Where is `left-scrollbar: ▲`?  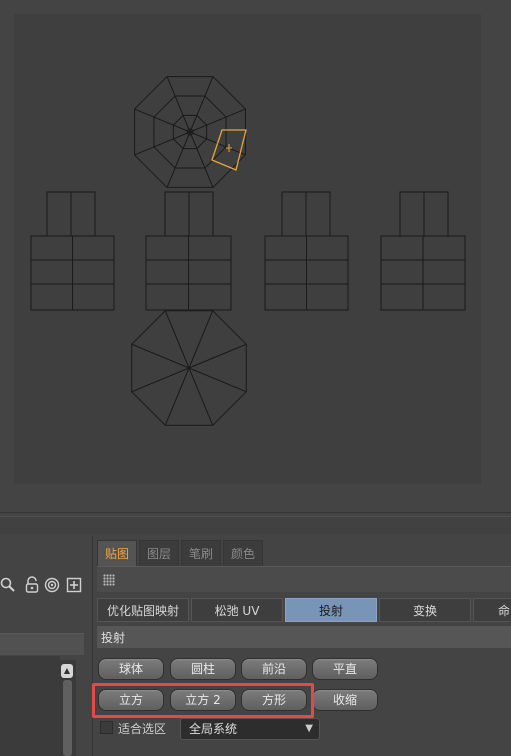
left-scrollbar: ▲ is located at coordinates (68, 708).